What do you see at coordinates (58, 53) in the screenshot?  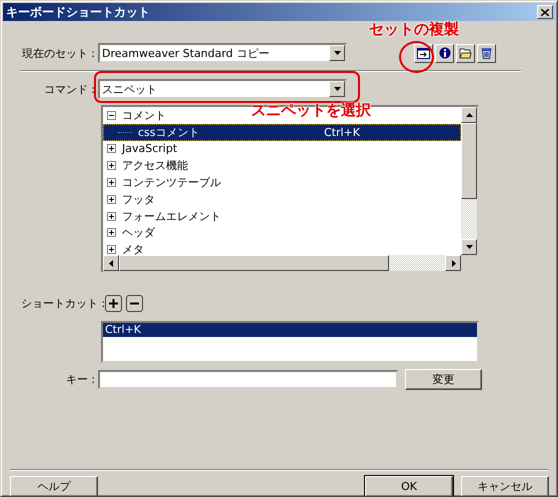 I see `field-label: 現在のセット :` at bounding box center [58, 53].